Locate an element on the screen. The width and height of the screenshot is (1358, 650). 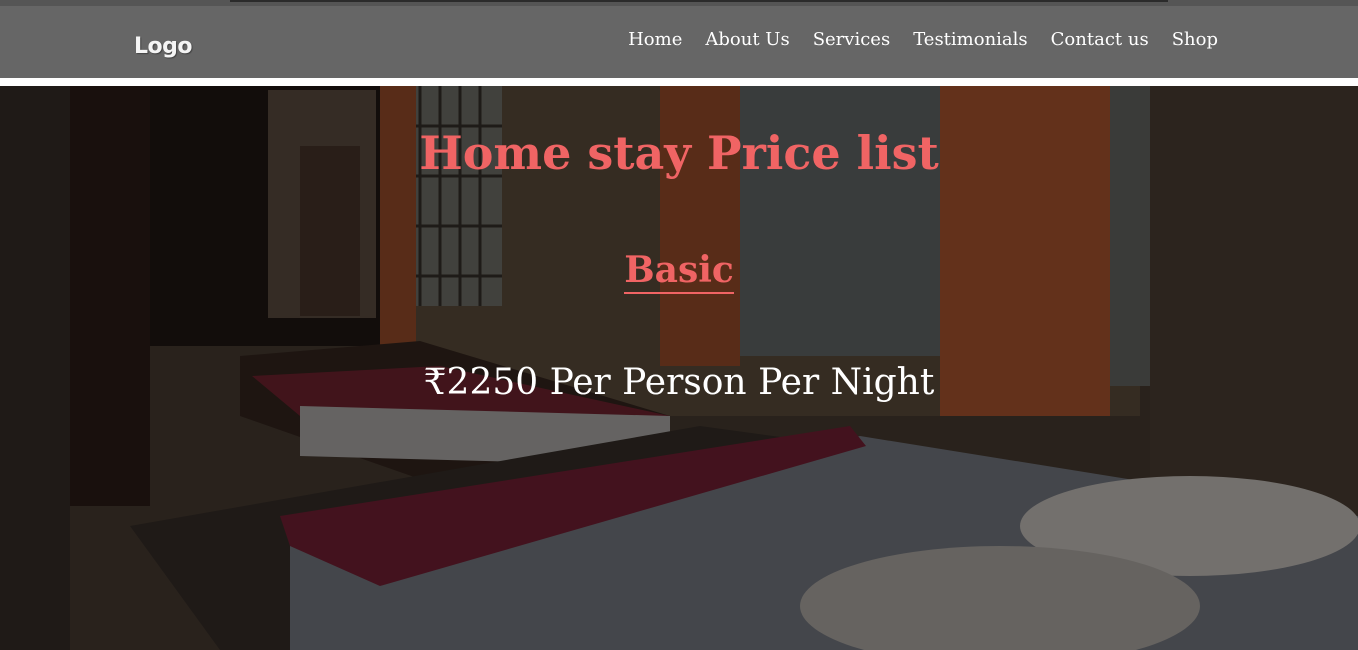
plan-name-text: Basic is located at coordinates (679, 271).